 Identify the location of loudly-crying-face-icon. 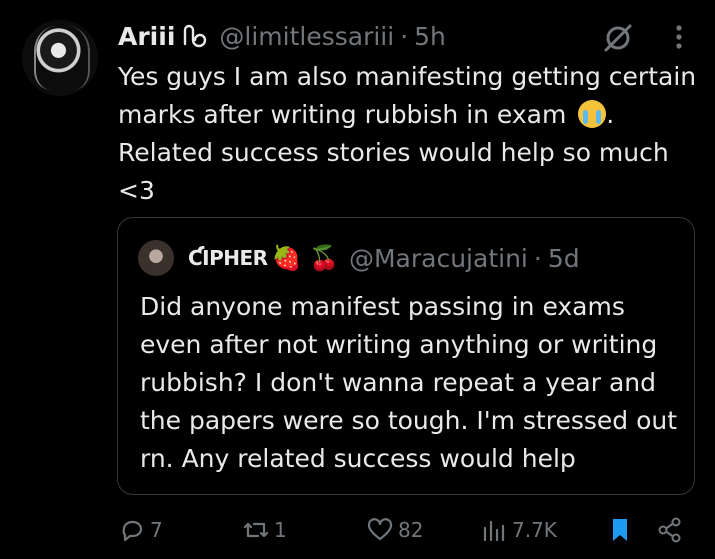
(592, 114).